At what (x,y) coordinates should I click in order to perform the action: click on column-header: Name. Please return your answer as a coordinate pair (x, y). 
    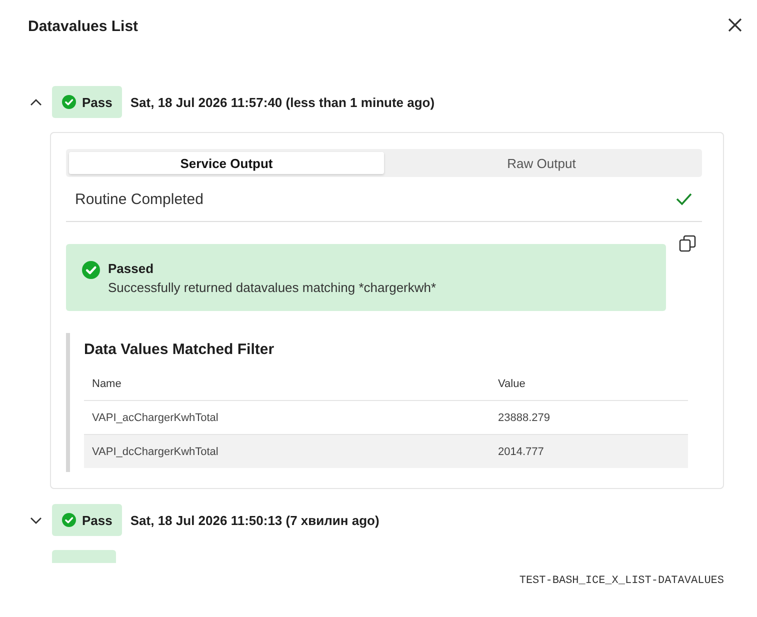
    Looking at the image, I should click on (287, 384).